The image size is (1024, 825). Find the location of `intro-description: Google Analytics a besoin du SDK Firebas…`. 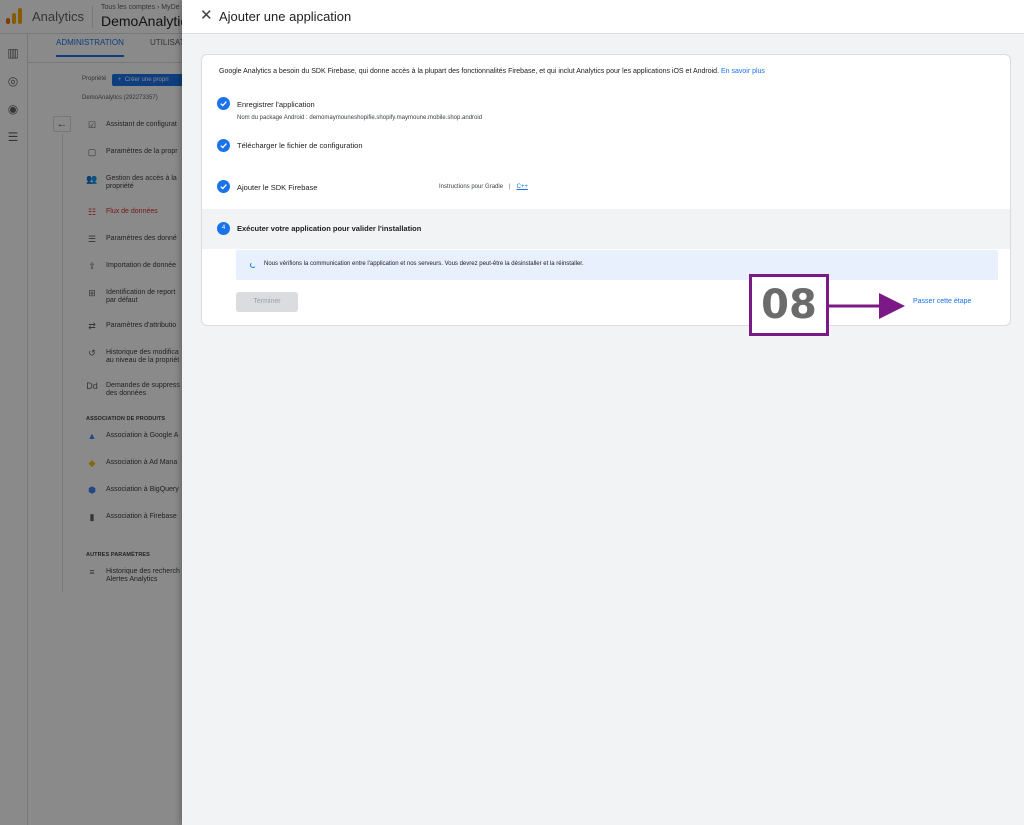

intro-description: Google Analytics a besoin du SDK Firebas… is located at coordinates (469, 71).